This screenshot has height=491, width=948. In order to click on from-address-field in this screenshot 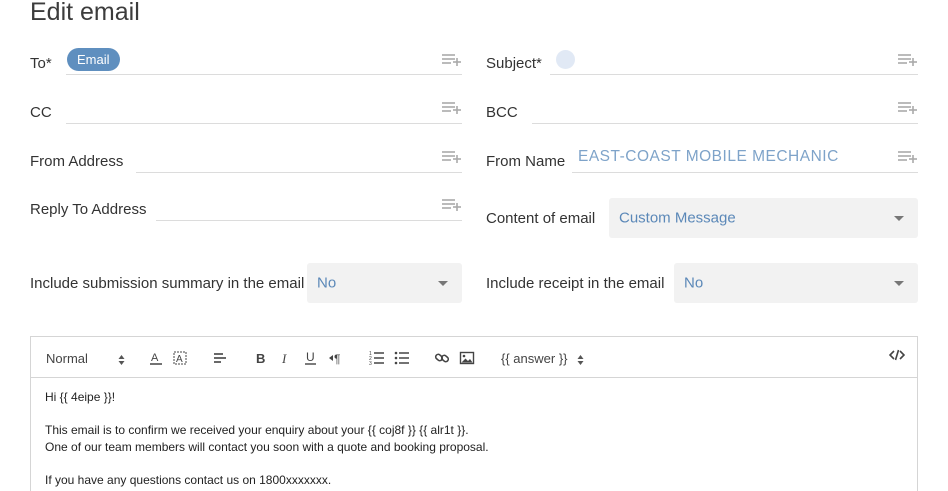, I will do `click(299, 172)`.